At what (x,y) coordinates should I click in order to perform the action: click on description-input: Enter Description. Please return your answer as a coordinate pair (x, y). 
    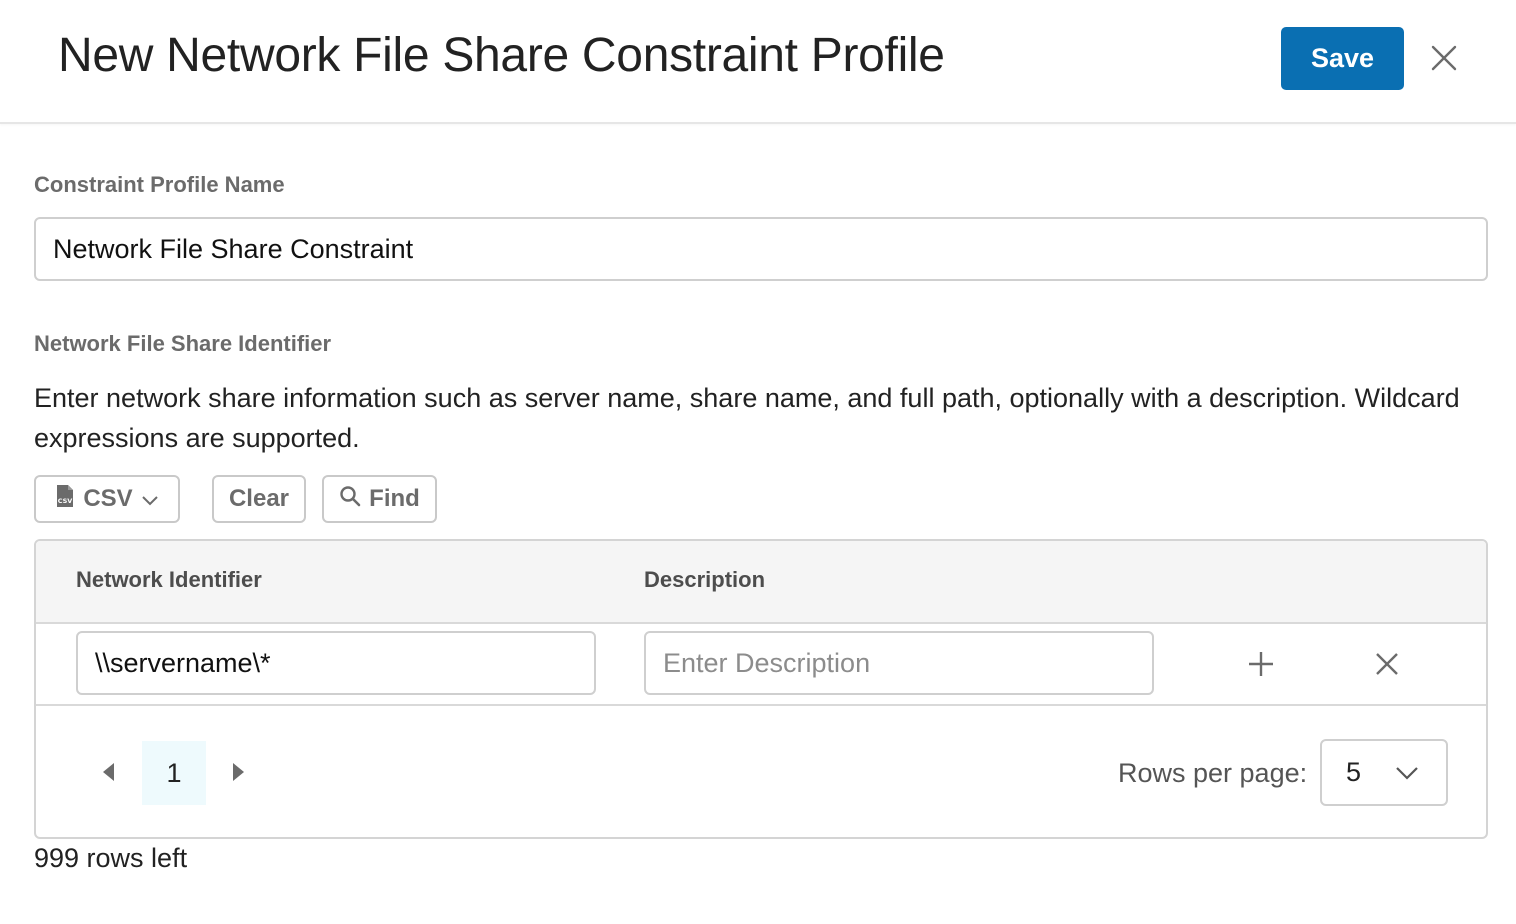
    Looking at the image, I should click on (899, 663).